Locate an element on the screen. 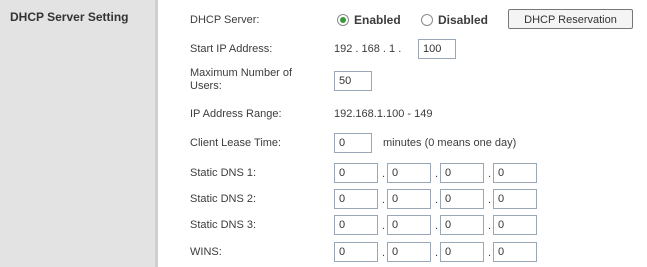  static-dns-1-label: Static DNS 1: is located at coordinates (223, 173).